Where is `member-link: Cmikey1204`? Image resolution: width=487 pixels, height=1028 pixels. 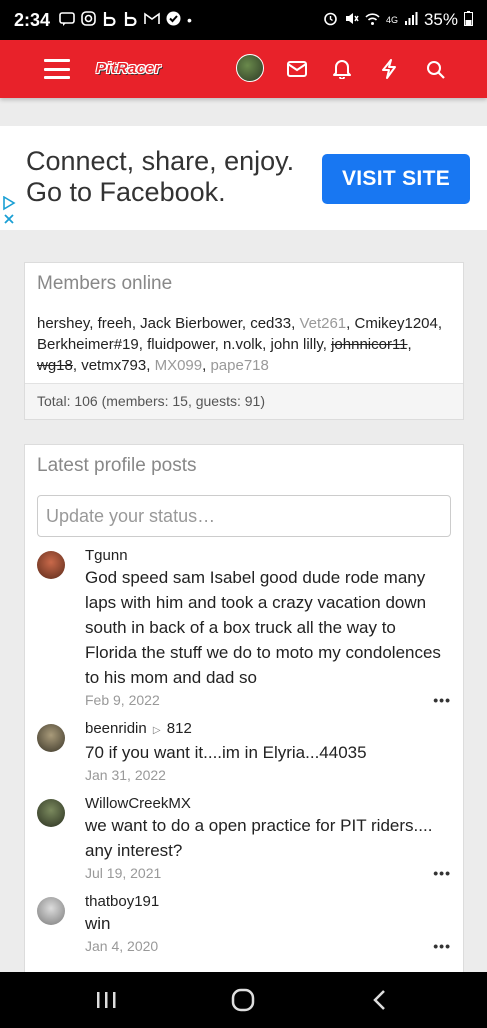 member-link: Cmikey1204 is located at coordinates (396, 323).